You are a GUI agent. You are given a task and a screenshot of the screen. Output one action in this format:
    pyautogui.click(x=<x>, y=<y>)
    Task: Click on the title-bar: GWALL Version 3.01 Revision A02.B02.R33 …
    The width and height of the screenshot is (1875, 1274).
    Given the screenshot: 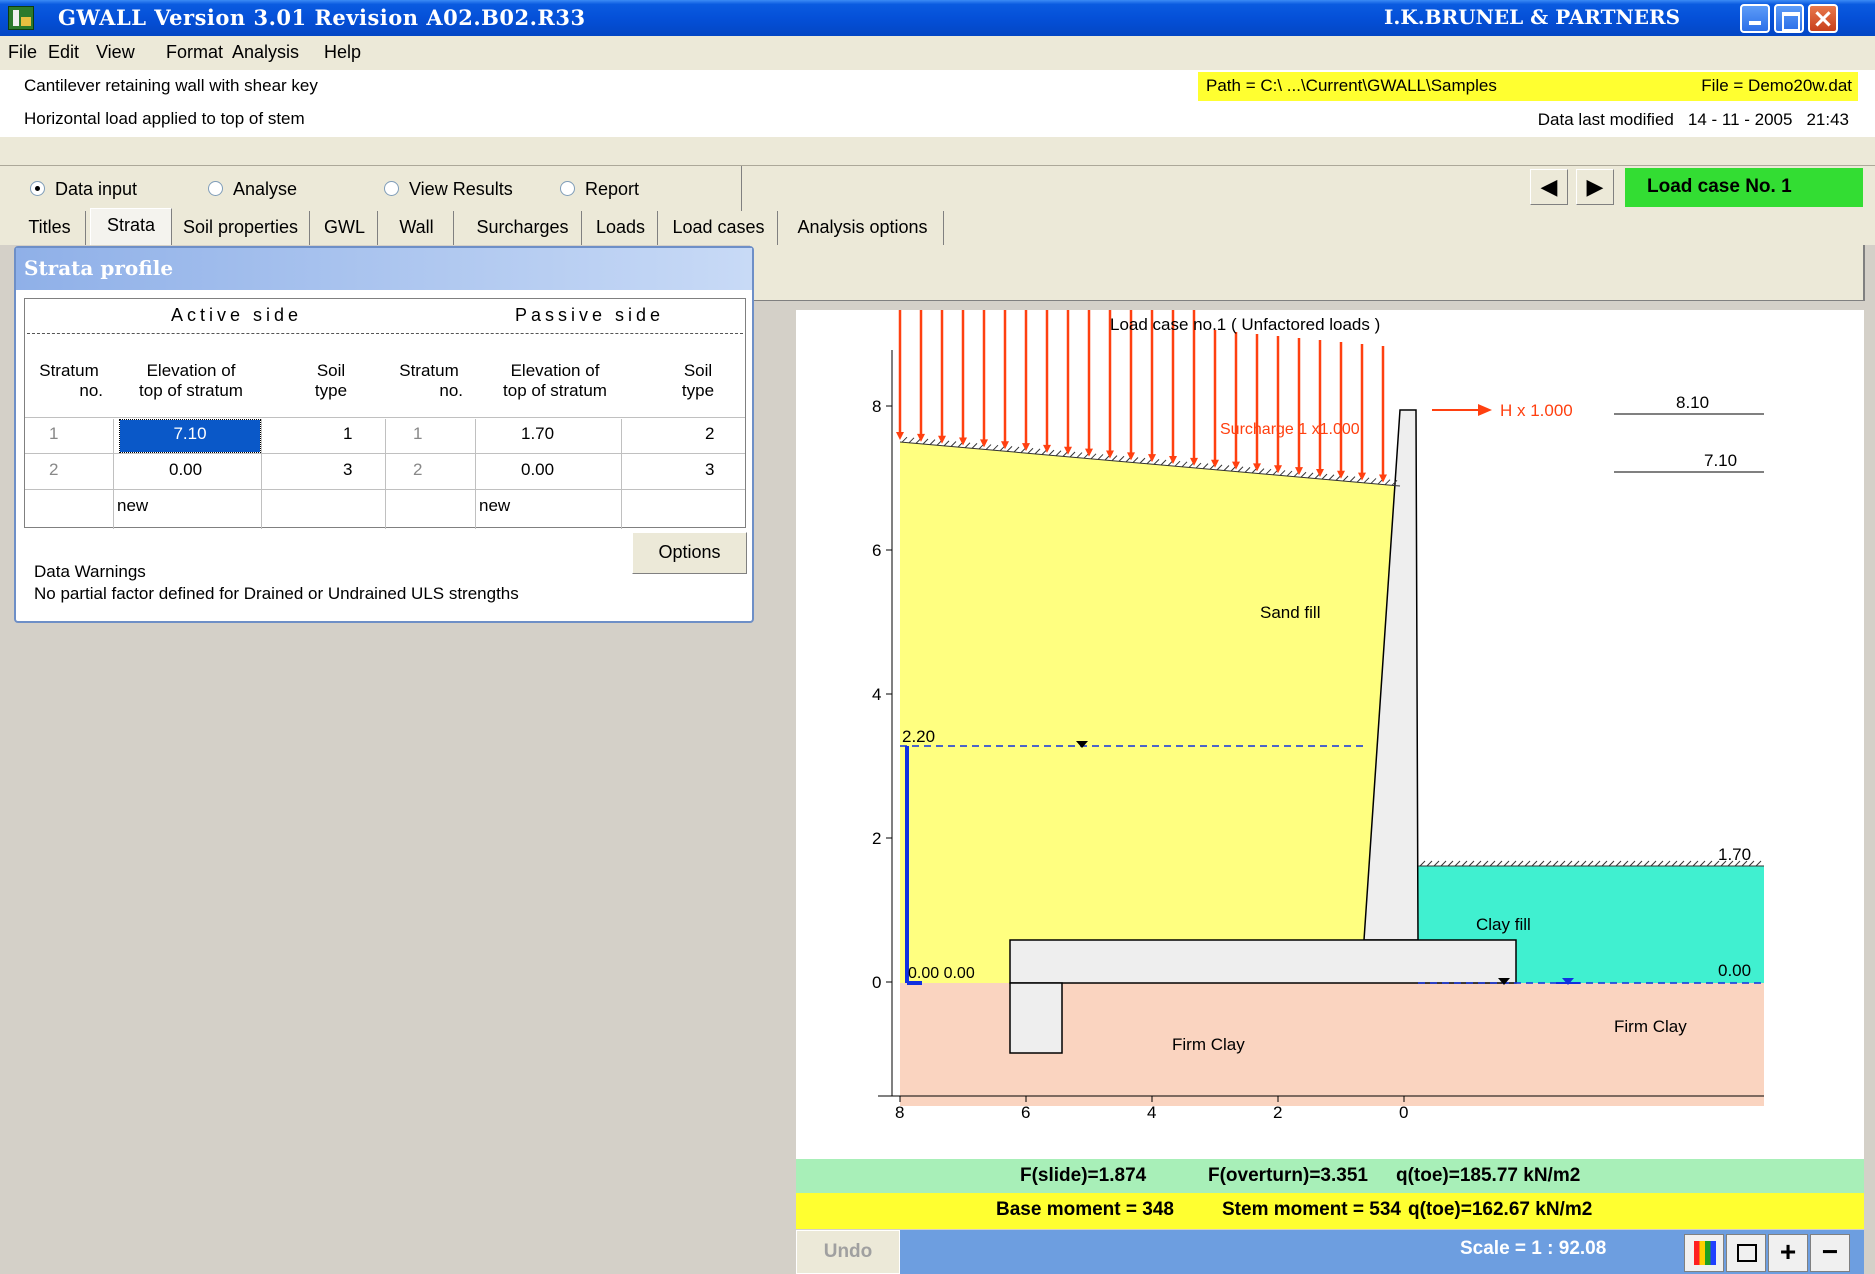 What is the action you would take?
    pyautogui.click(x=937, y=18)
    